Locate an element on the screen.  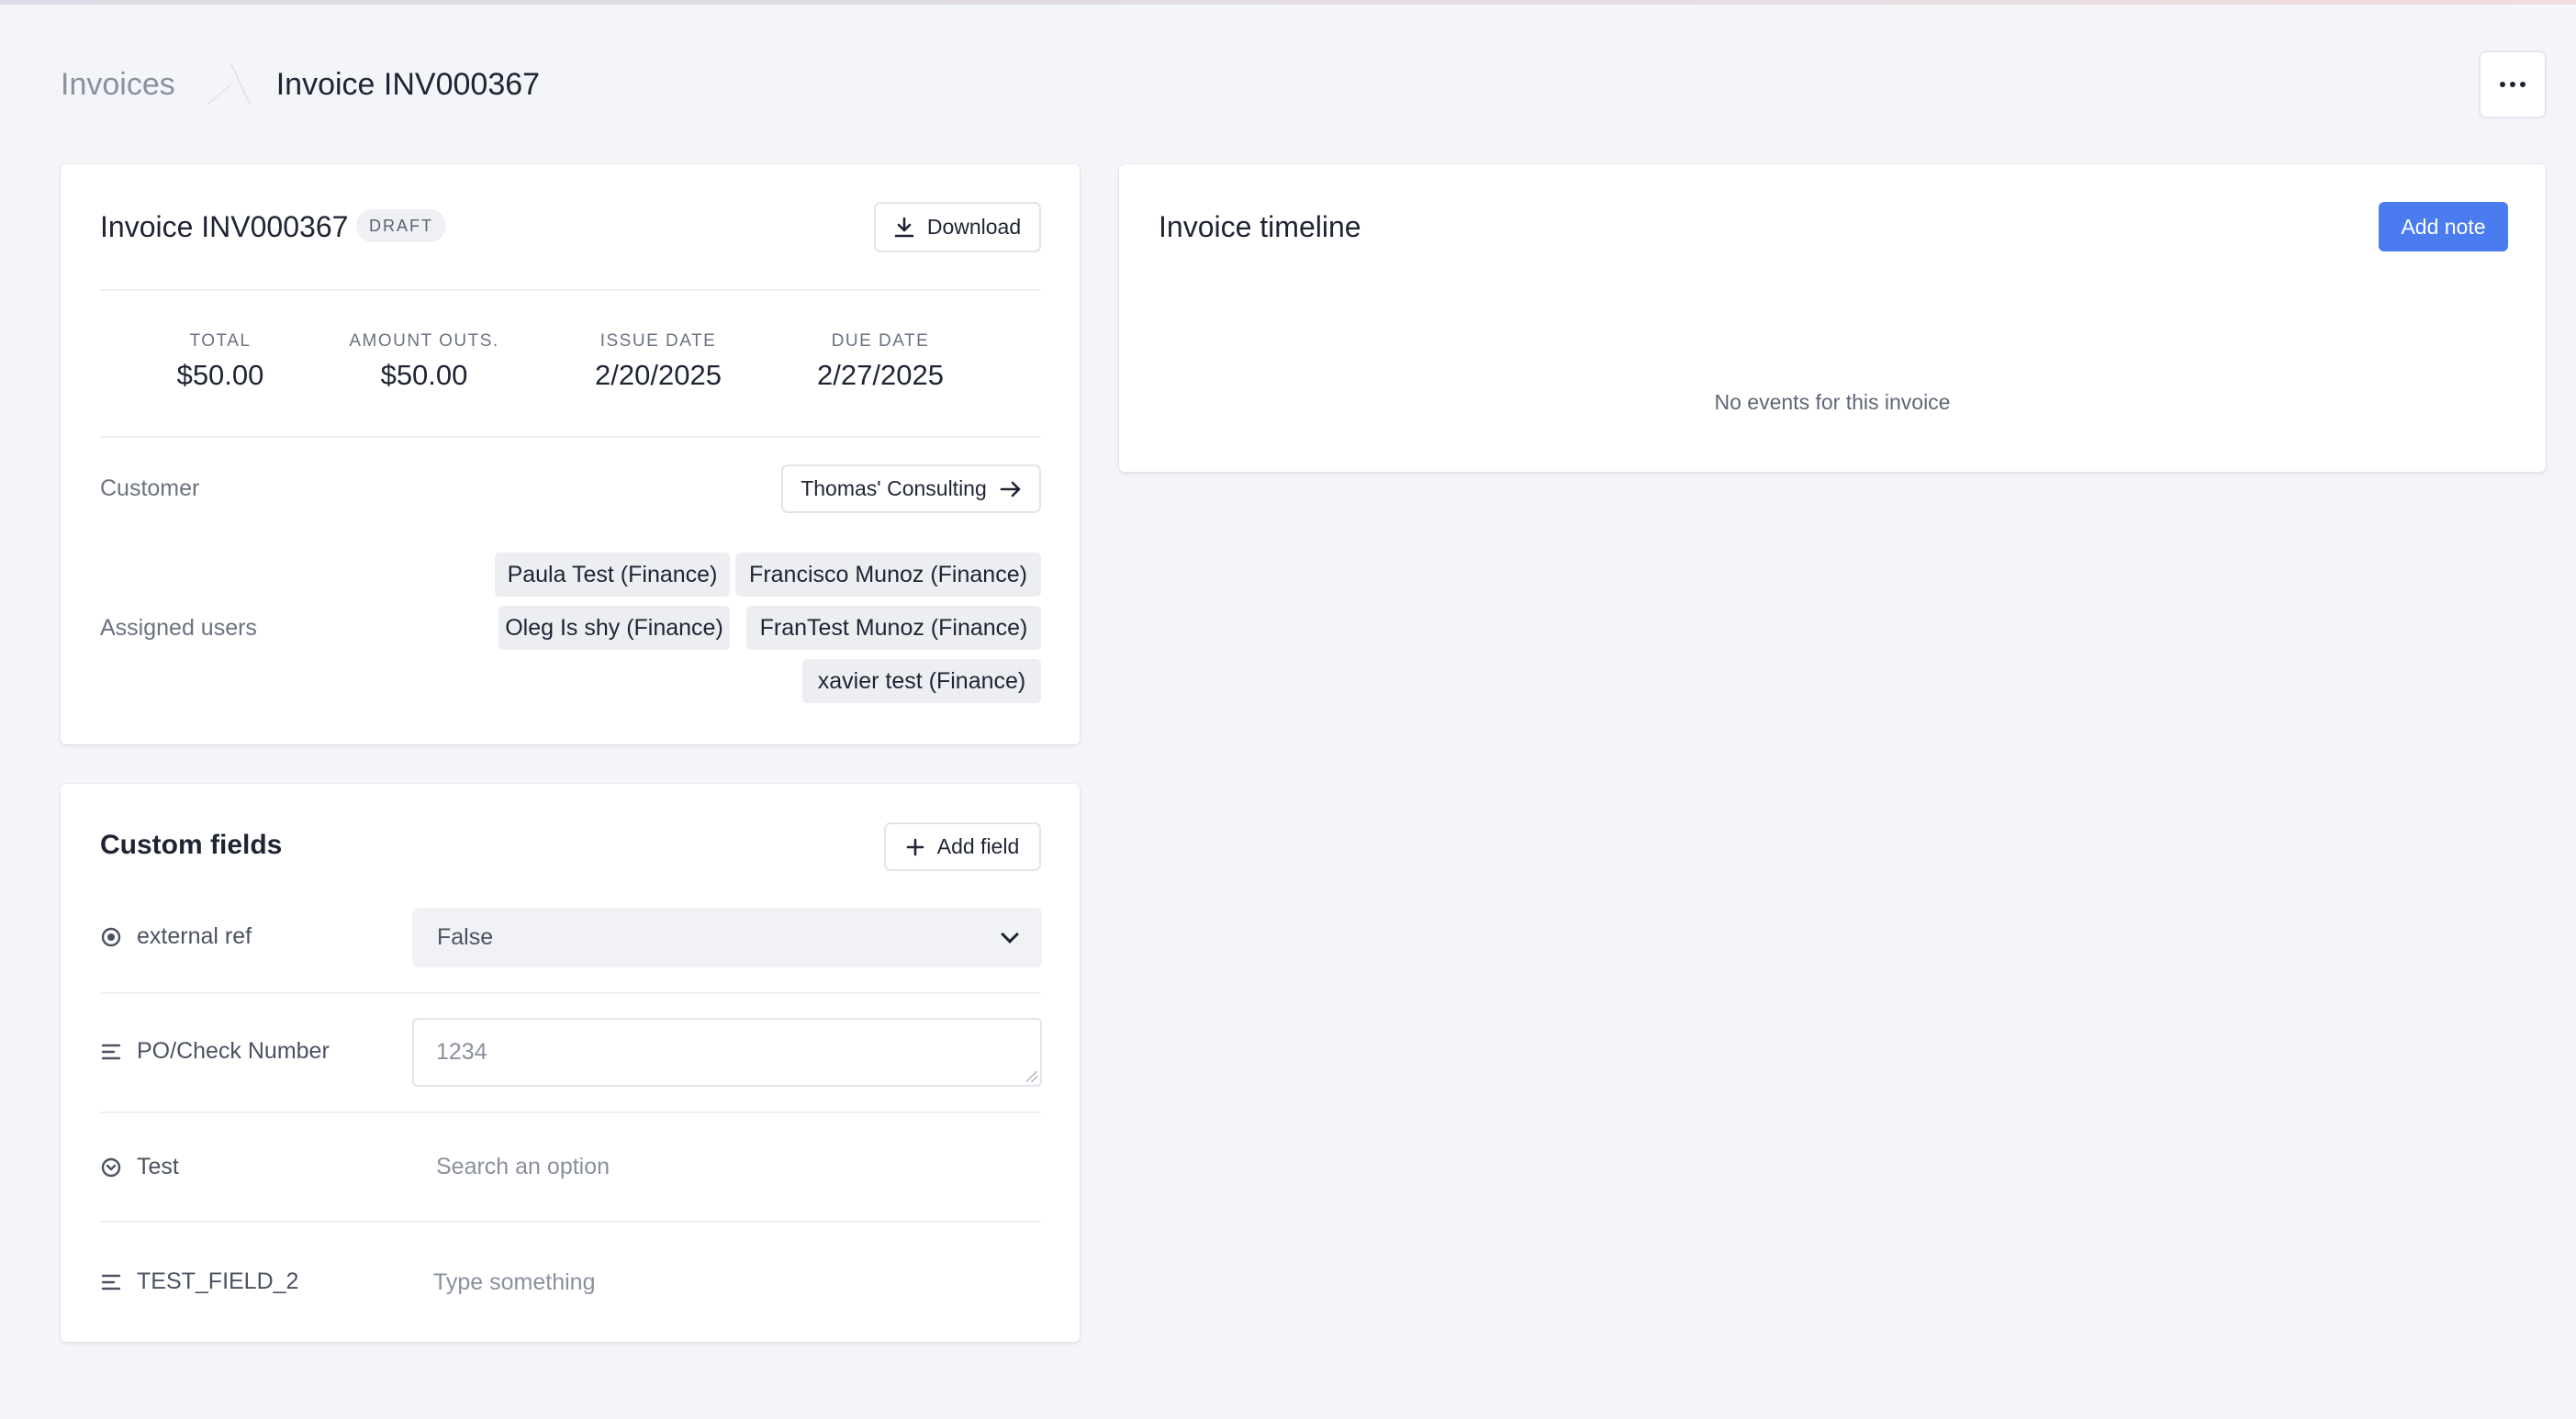
customer-link-button: Thomas' Consulting is located at coordinates (911, 488).